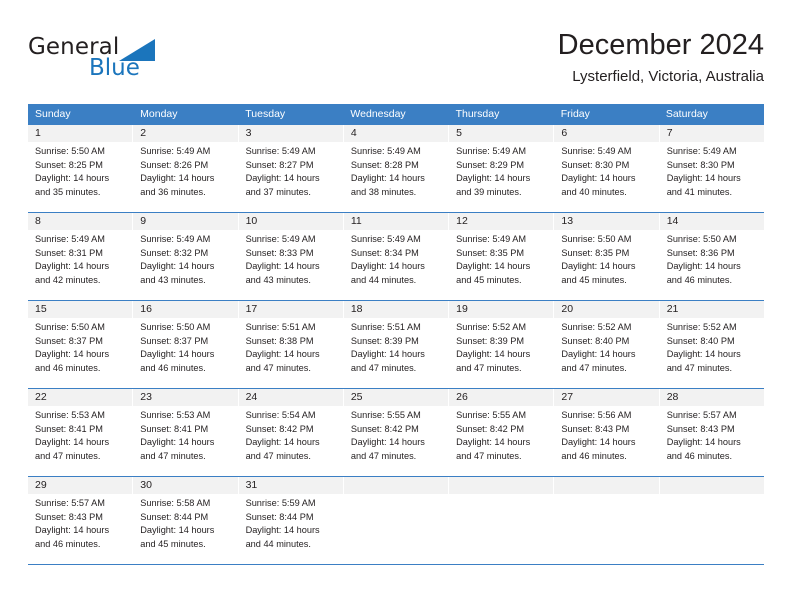  I want to click on daylight-text-line2: and 35 minutes., so click(68, 192).